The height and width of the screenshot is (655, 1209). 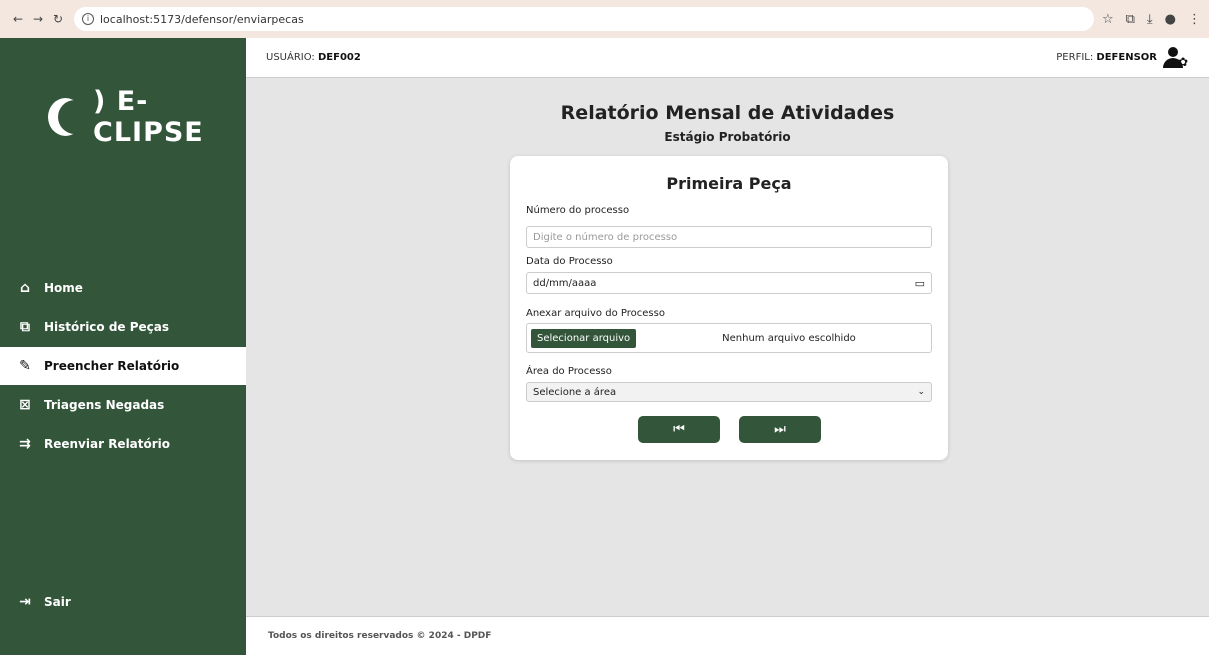 I want to click on page-subtitle: Estágio Probatório, so click(x=727, y=137).